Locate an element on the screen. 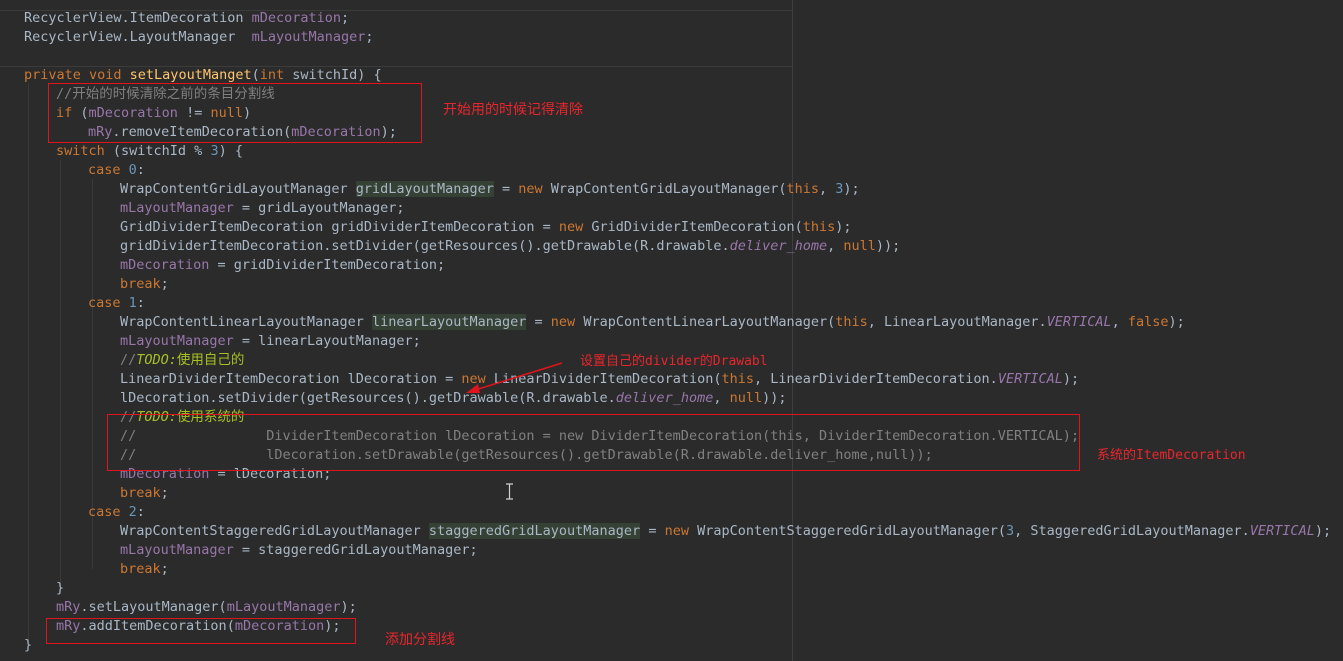  text-cursor-icon is located at coordinates (509, 491).